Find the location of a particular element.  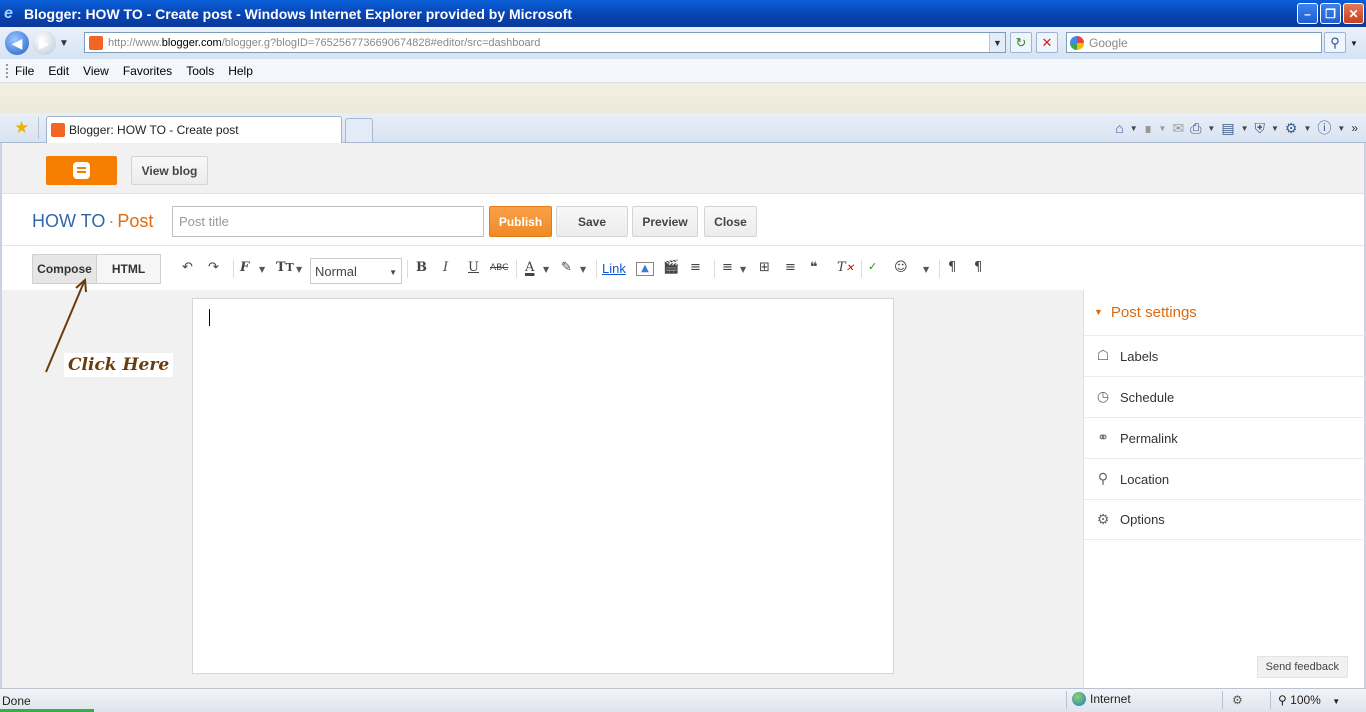

back-button: ◀ is located at coordinates (17, 43).